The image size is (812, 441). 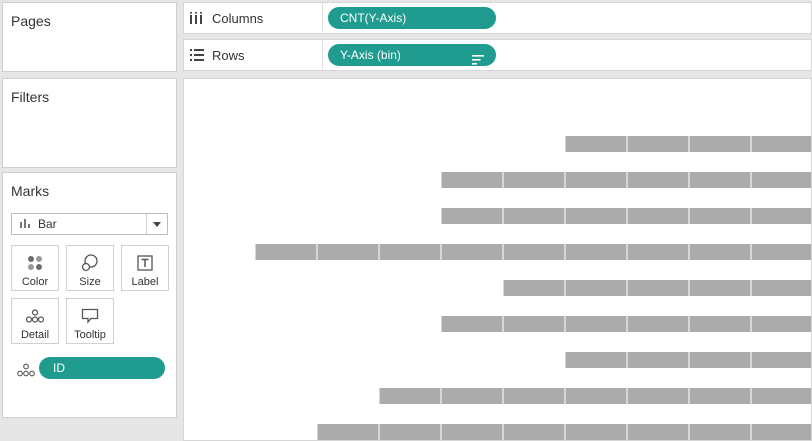 What do you see at coordinates (90, 316) in the screenshot?
I see `tooltip-icon` at bounding box center [90, 316].